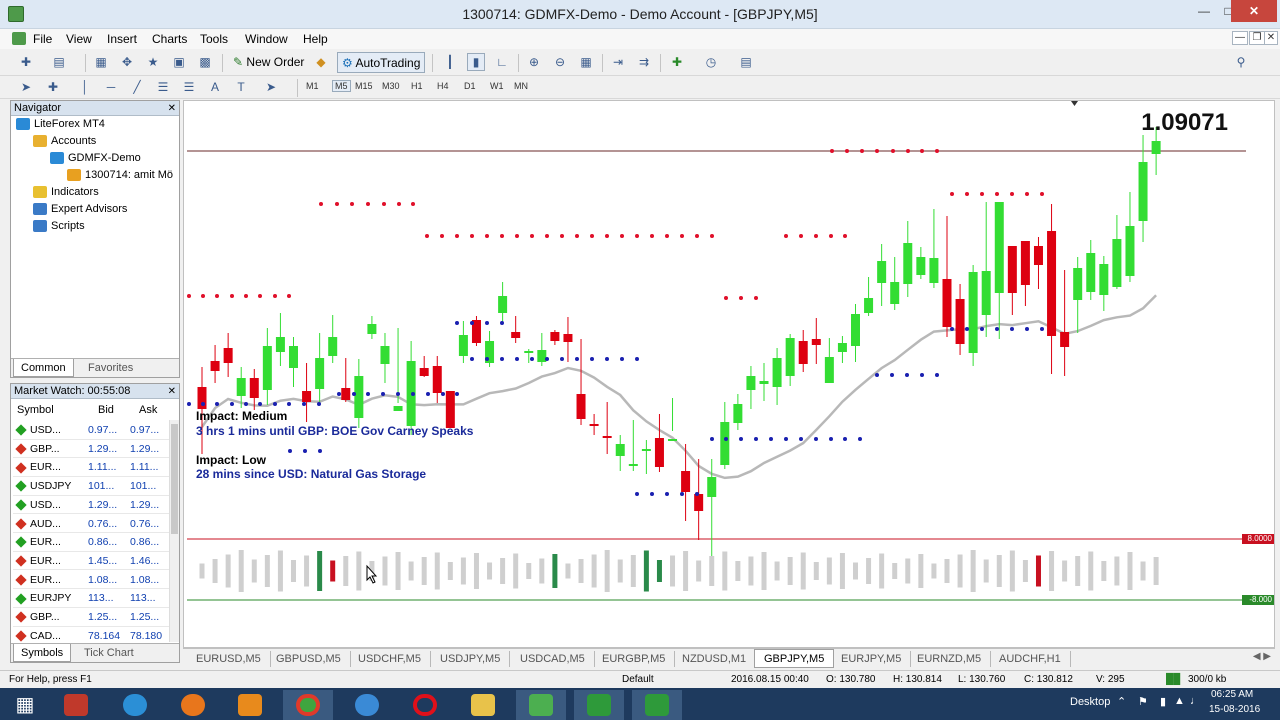 This screenshot has width=1280, height=720. I want to click on bar-chart-icon: ┃, so click(450, 62).